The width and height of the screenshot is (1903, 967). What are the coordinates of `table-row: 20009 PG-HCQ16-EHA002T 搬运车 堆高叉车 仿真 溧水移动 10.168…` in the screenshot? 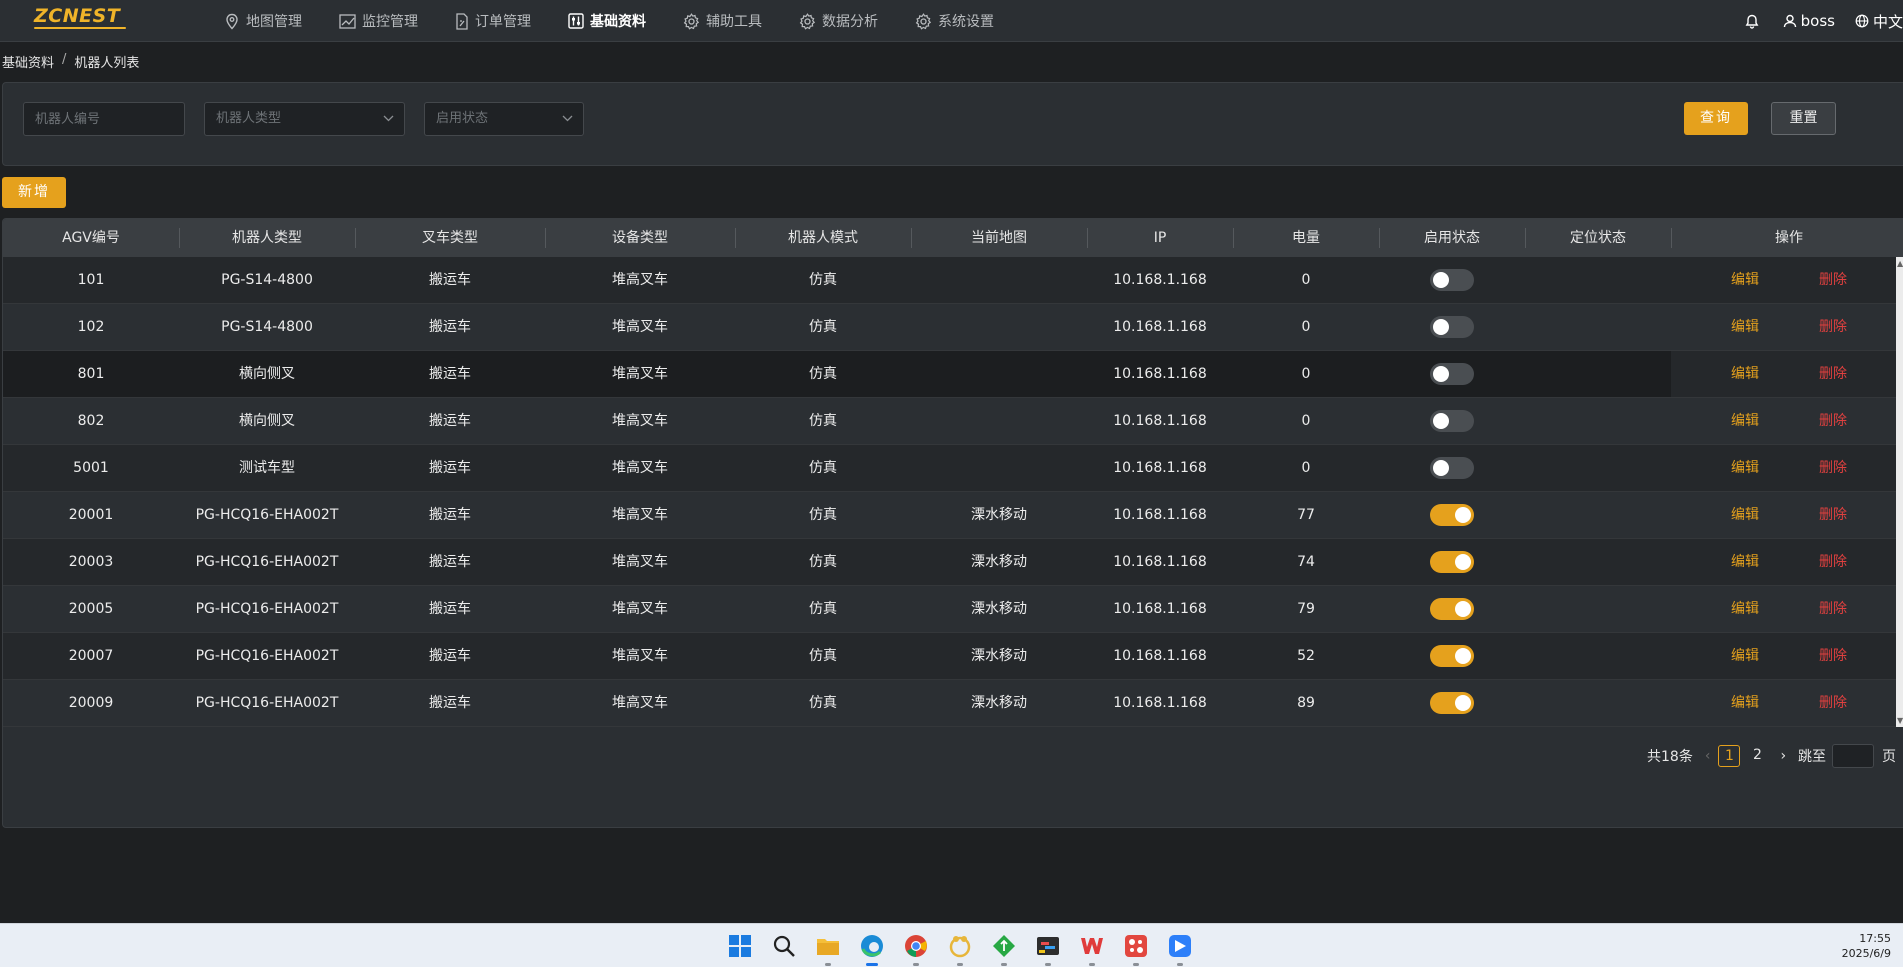 It's located at (953, 703).